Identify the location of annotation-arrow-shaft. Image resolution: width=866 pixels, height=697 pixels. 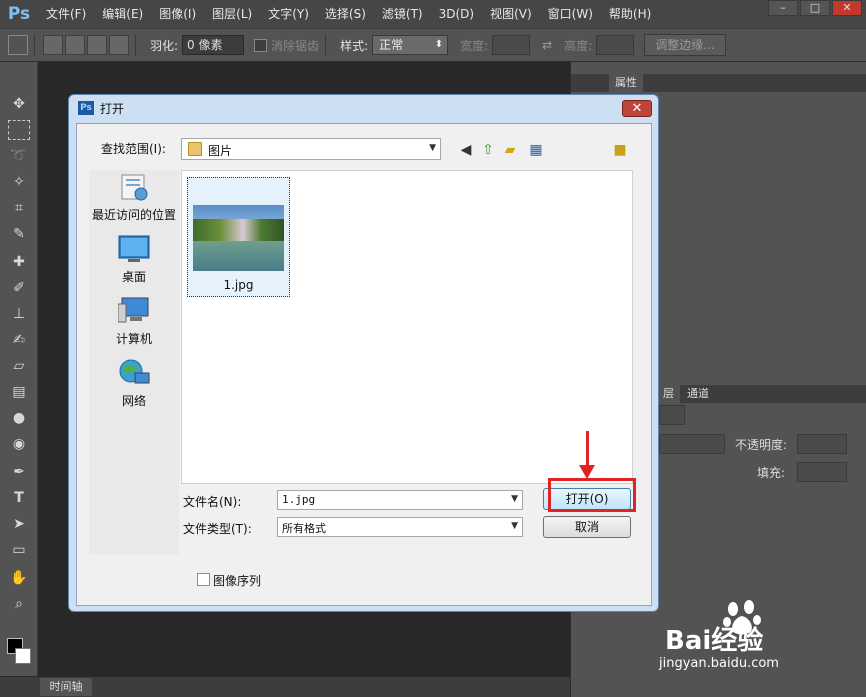
(587, 449).